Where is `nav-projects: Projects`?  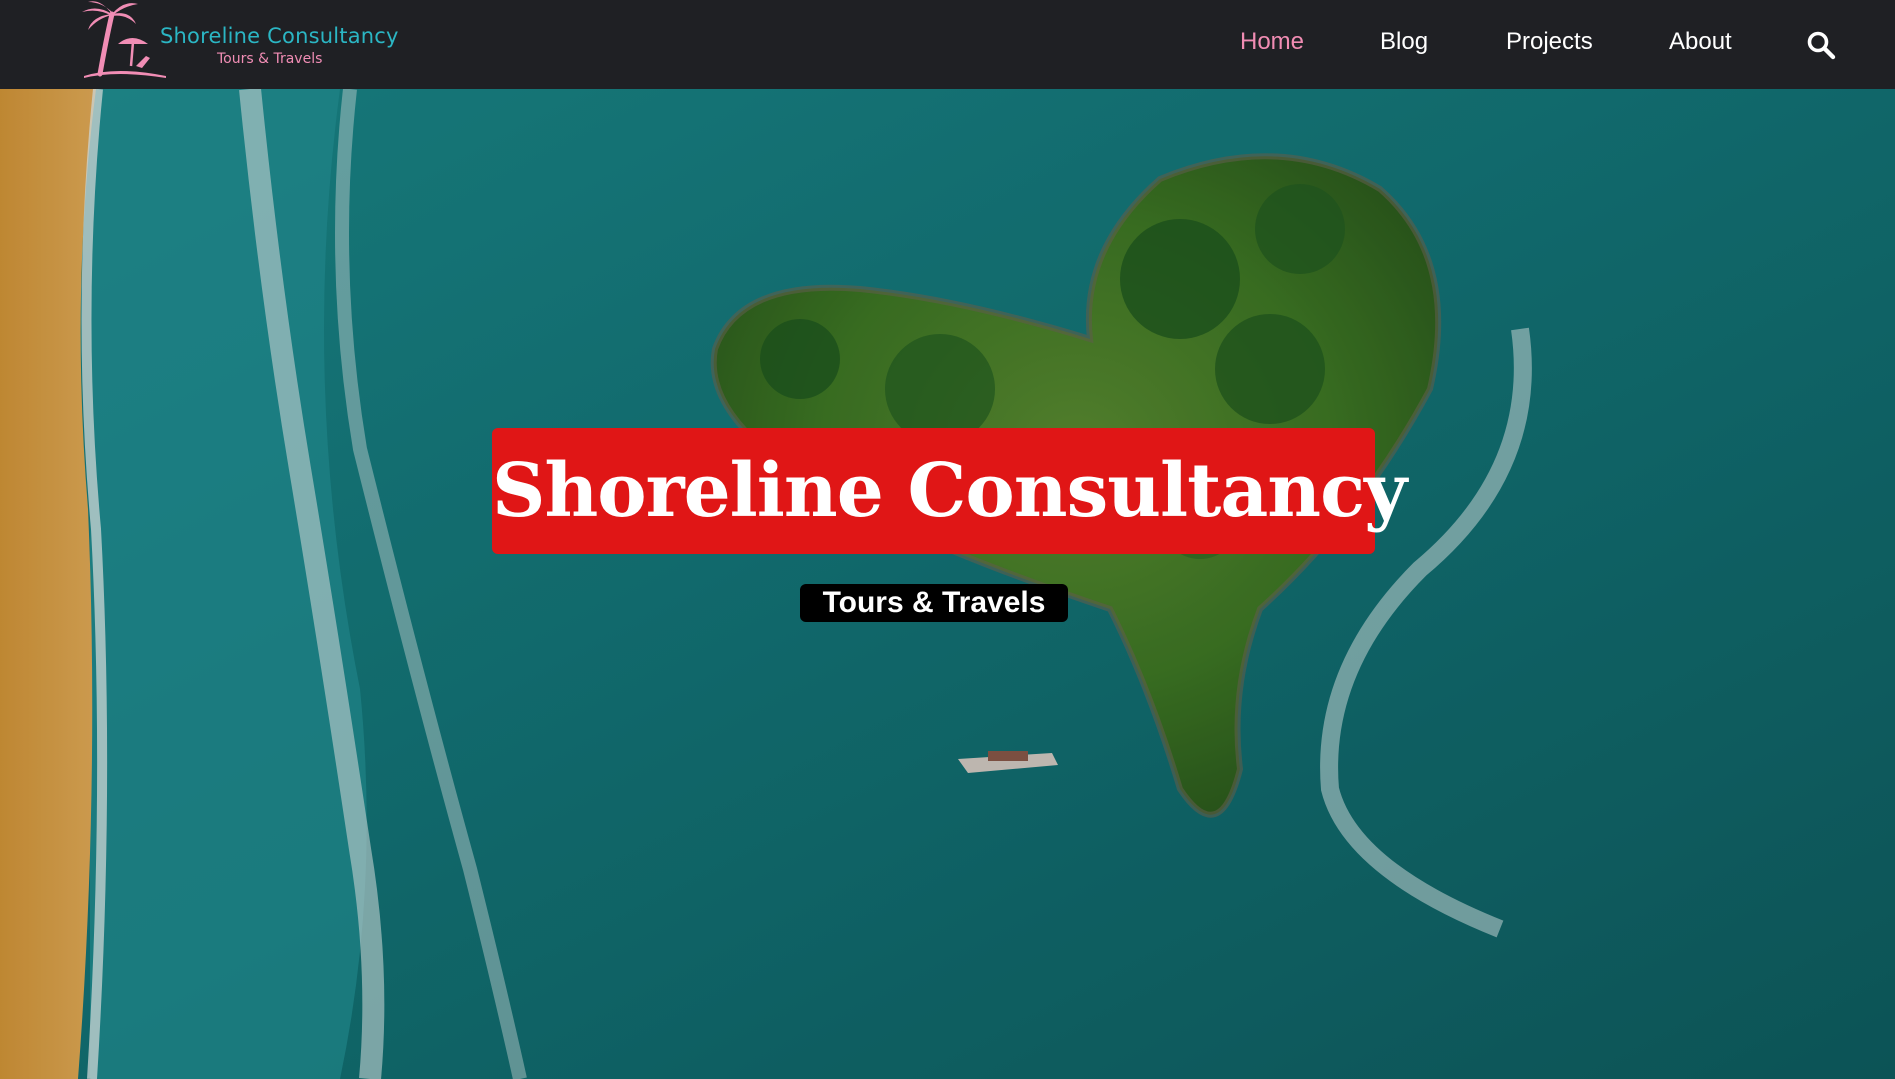 nav-projects: Projects is located at coordinates (1549, 42).